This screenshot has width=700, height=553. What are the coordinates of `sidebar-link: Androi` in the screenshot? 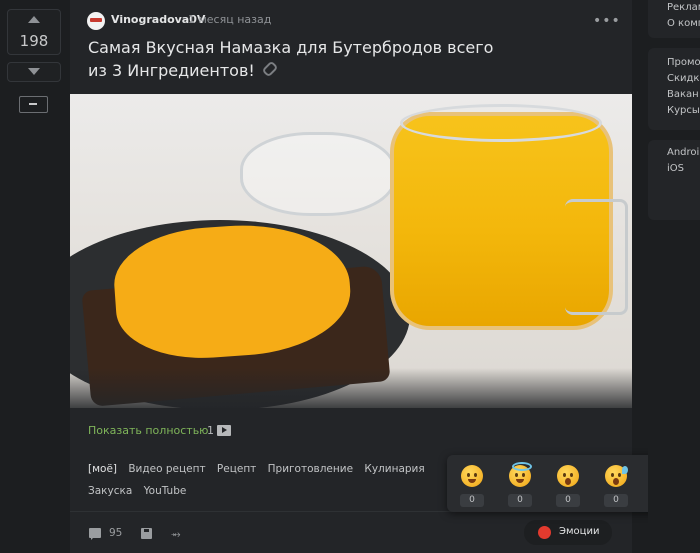 It's located at (674, 153).